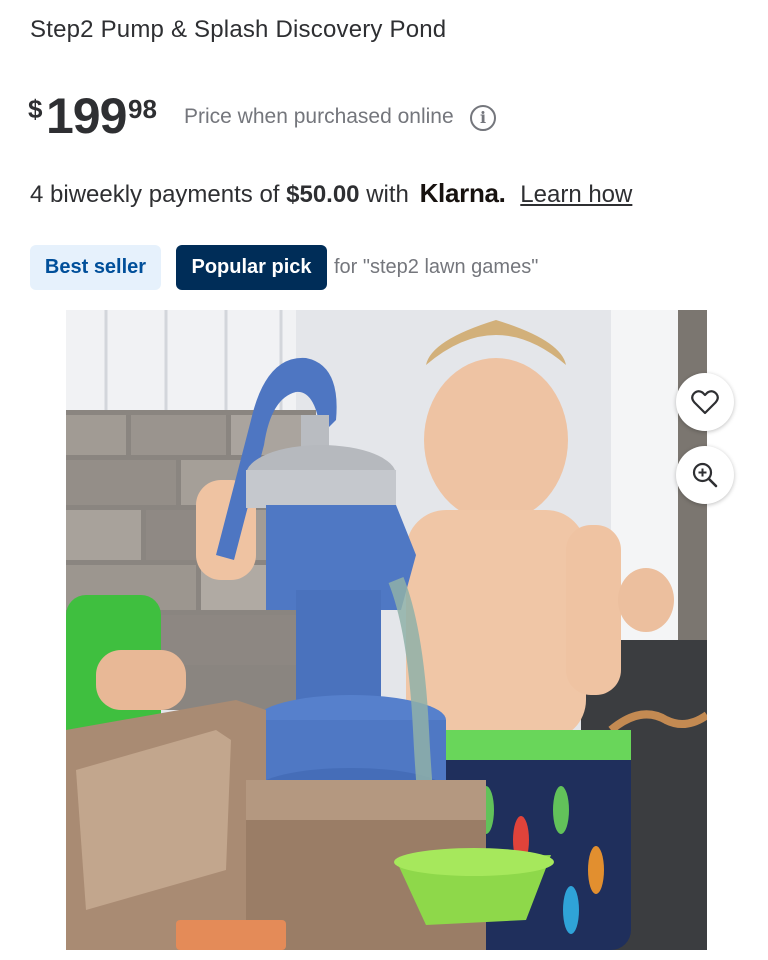  What do you see at coordinates (238, 29) in the screenshot?
I see `product-title: Step2 Pump & Splash Discovery Pond` at bounding box center [238, 29].